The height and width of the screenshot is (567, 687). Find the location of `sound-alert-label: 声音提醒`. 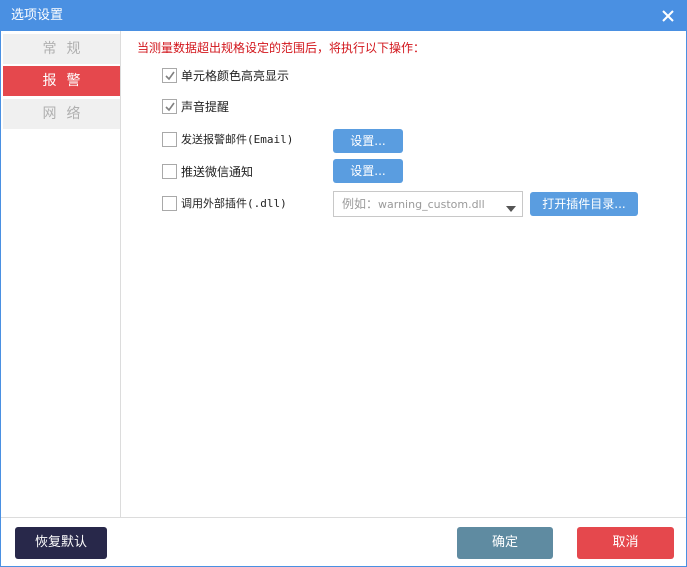

sound-alert-label: 声音提醒 is located at coordinates (205, 107).